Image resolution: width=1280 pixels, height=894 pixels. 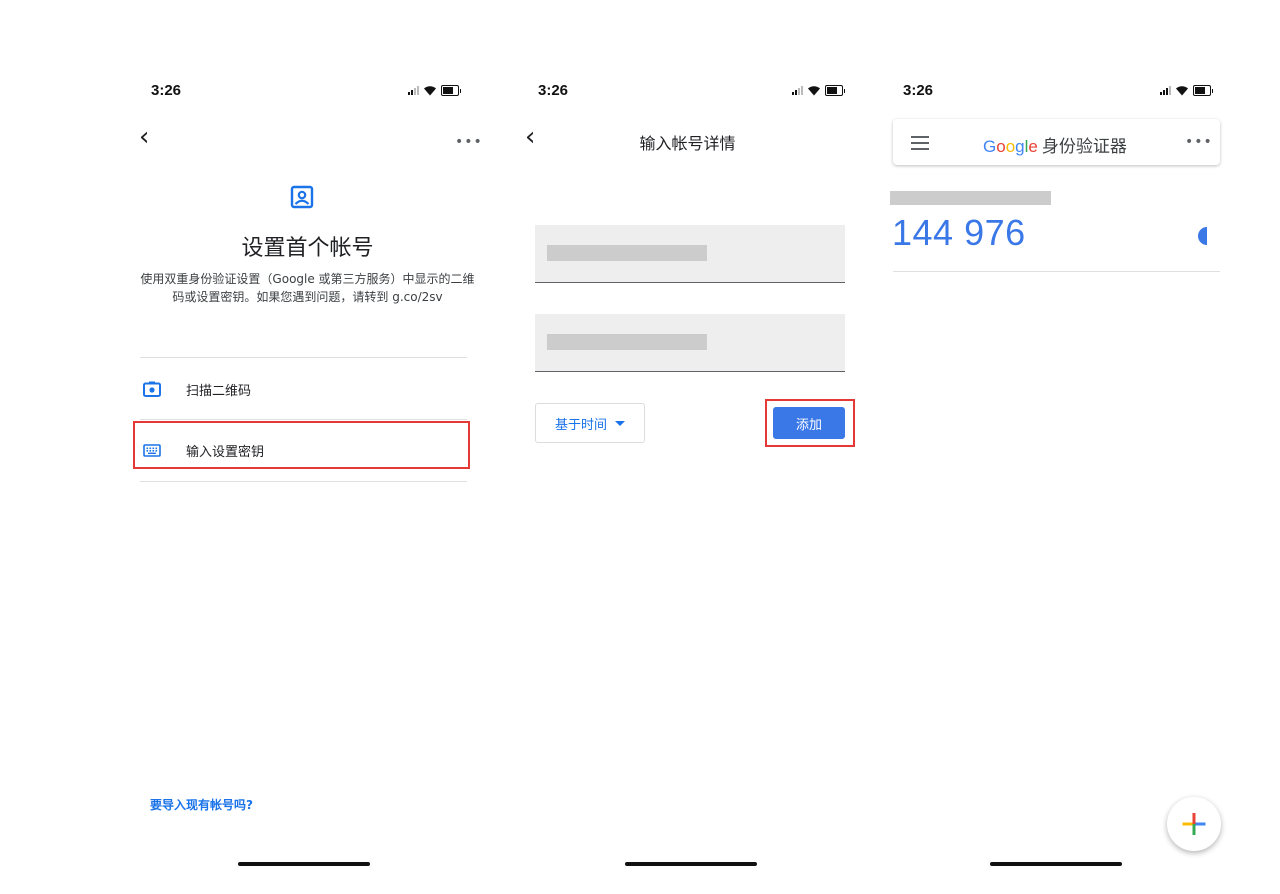 I want to click on secret-key-field, so click(x=690, y=343).